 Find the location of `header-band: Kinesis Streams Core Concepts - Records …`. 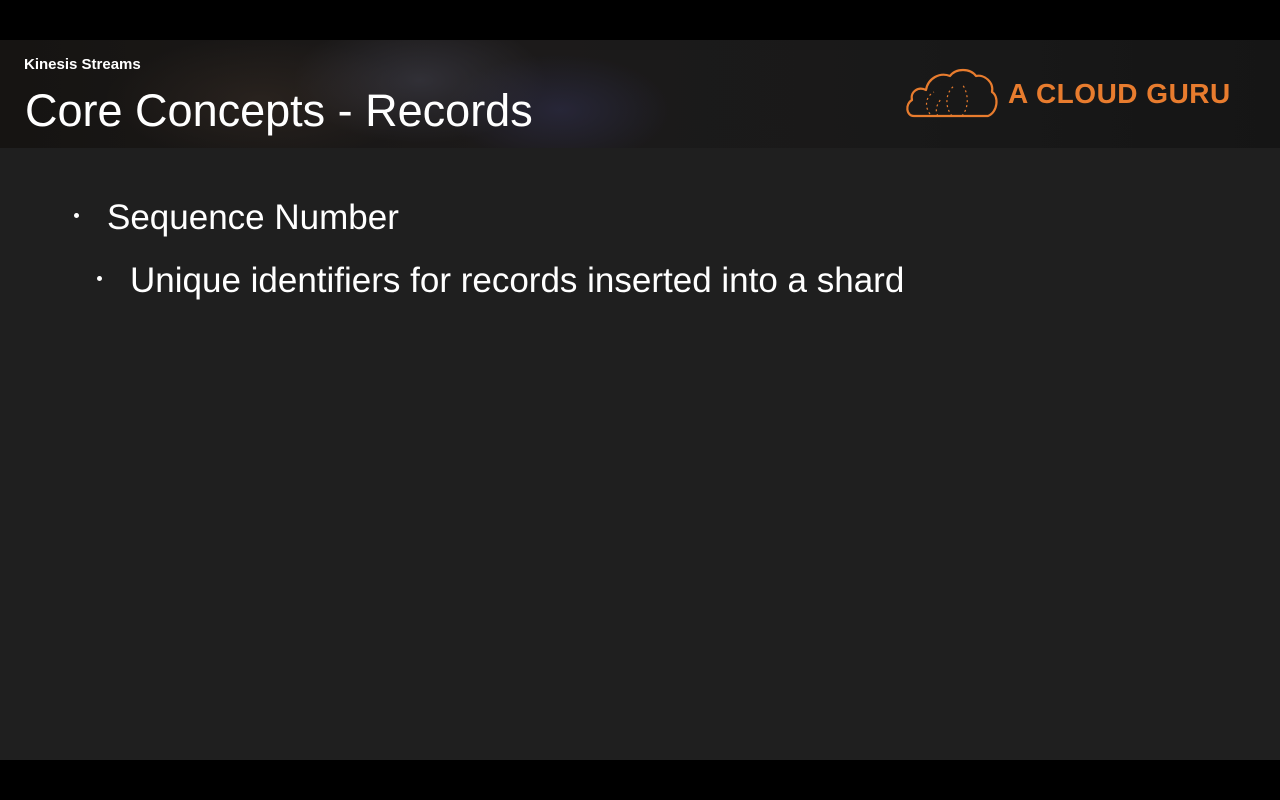

header-band: Kinesis Streams Core Concepts - Records … is located at coordinates (640, 94).